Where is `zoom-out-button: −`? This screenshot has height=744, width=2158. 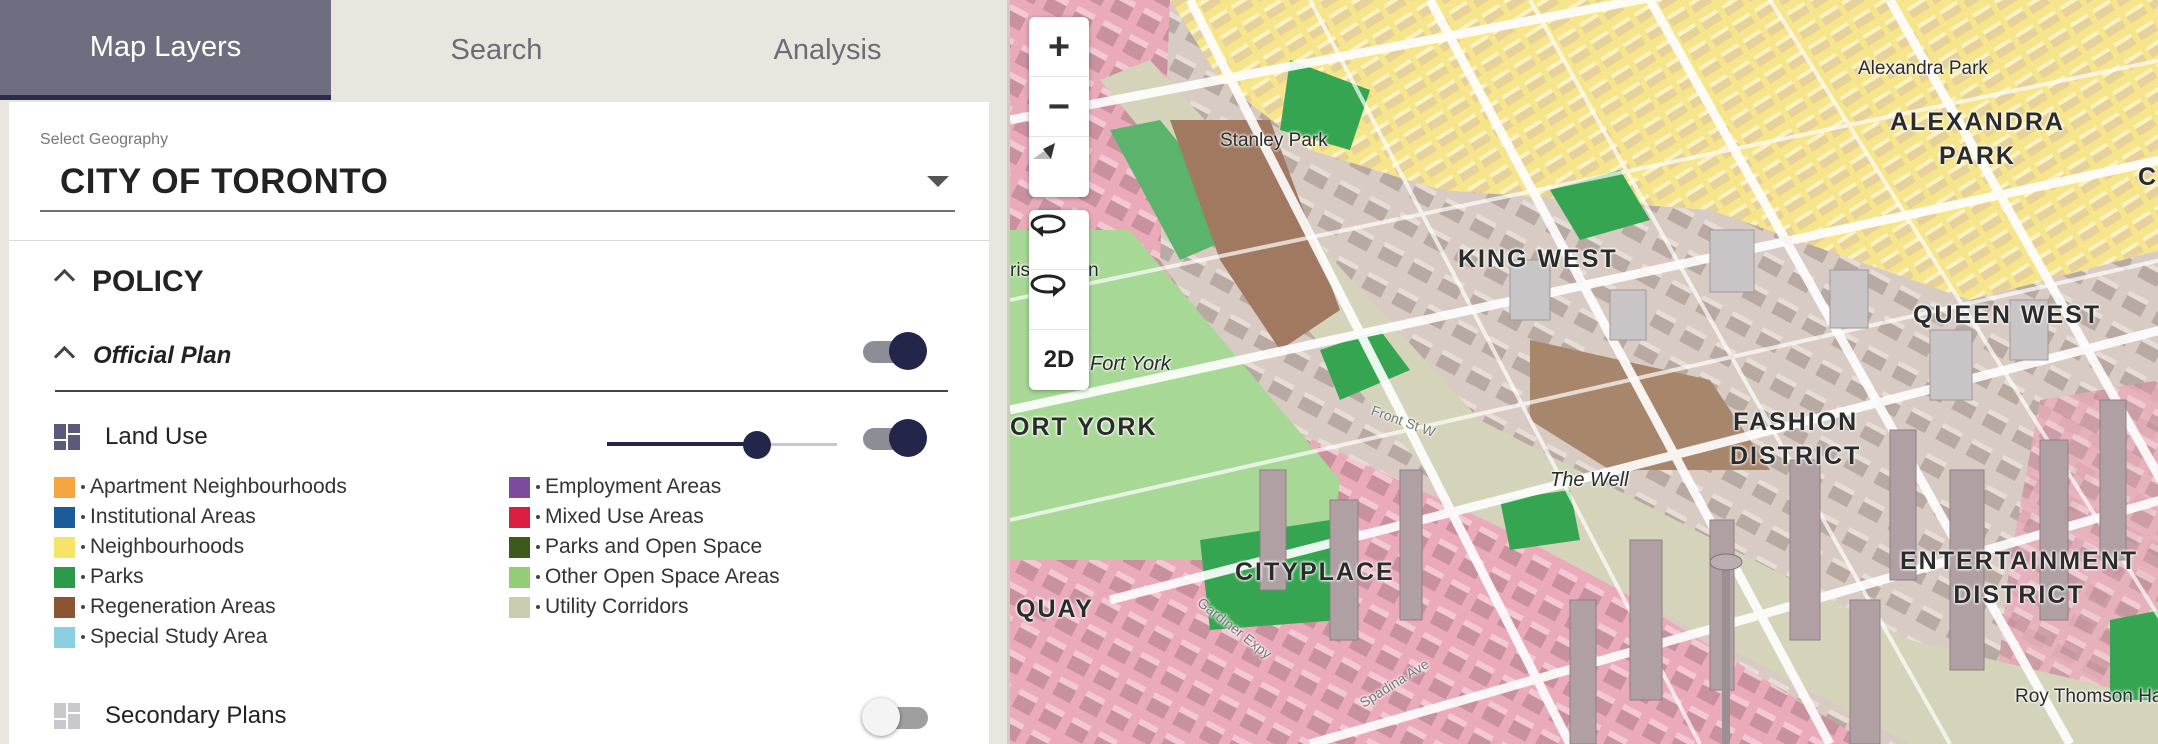 zoom-out-button: − is located at coordinates (1059, 107).